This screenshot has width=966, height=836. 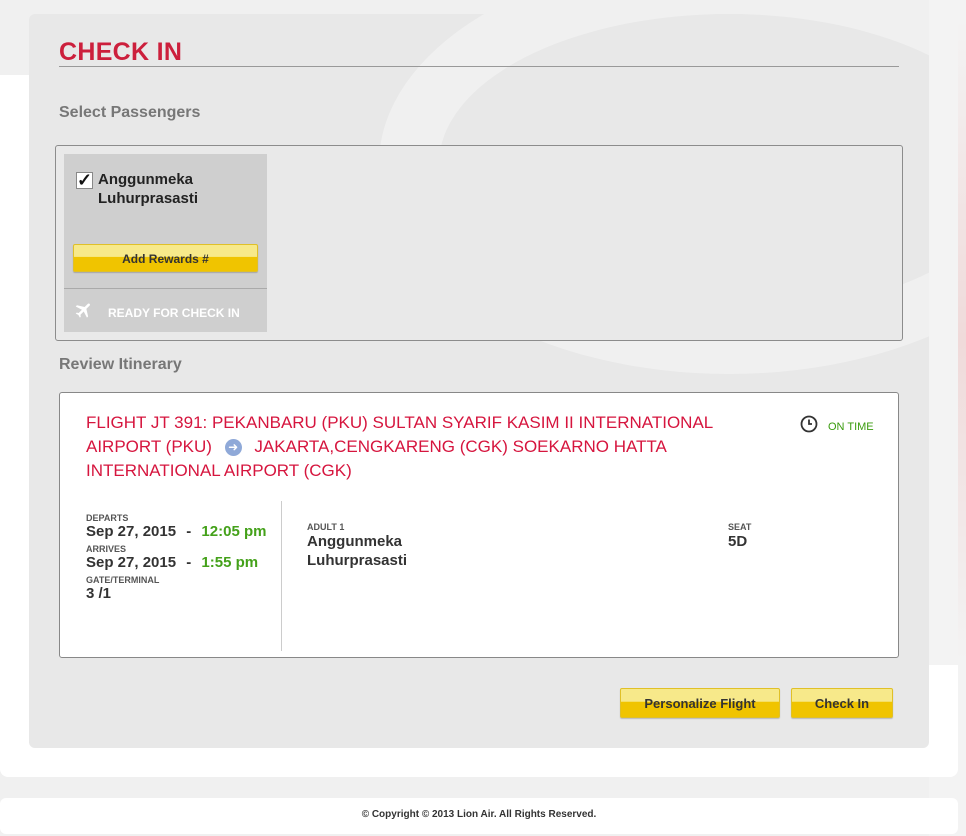 I want to click on clock-icon, so click(x=809, y=426).